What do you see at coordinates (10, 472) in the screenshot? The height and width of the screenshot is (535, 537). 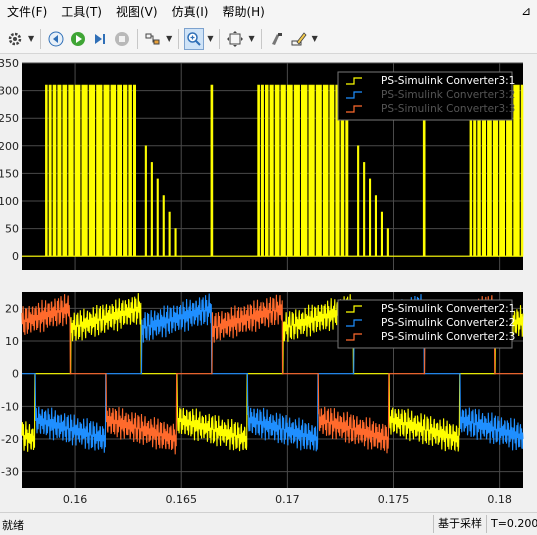 I see `y-tick-label: -30` at bounding box center [10, 472].